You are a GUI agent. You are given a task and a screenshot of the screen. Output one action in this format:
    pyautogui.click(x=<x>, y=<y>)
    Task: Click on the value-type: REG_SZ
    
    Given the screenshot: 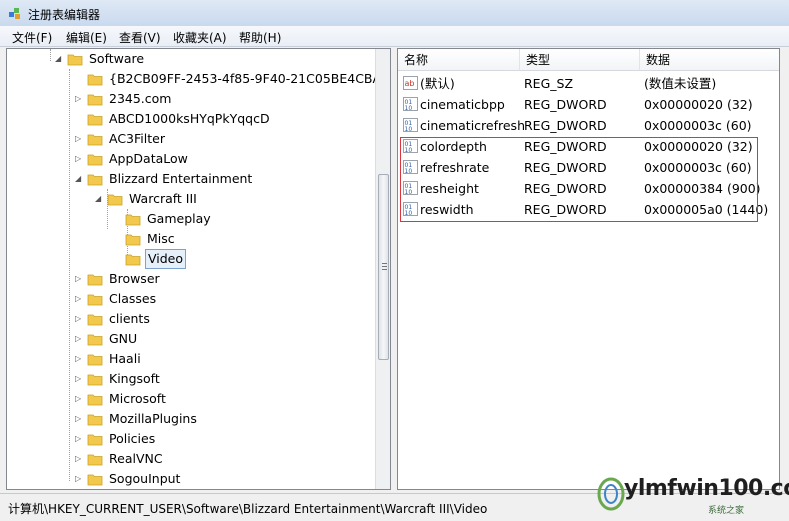 What is the action you would take?
    pyautogui.click(x=549, y=83)
    